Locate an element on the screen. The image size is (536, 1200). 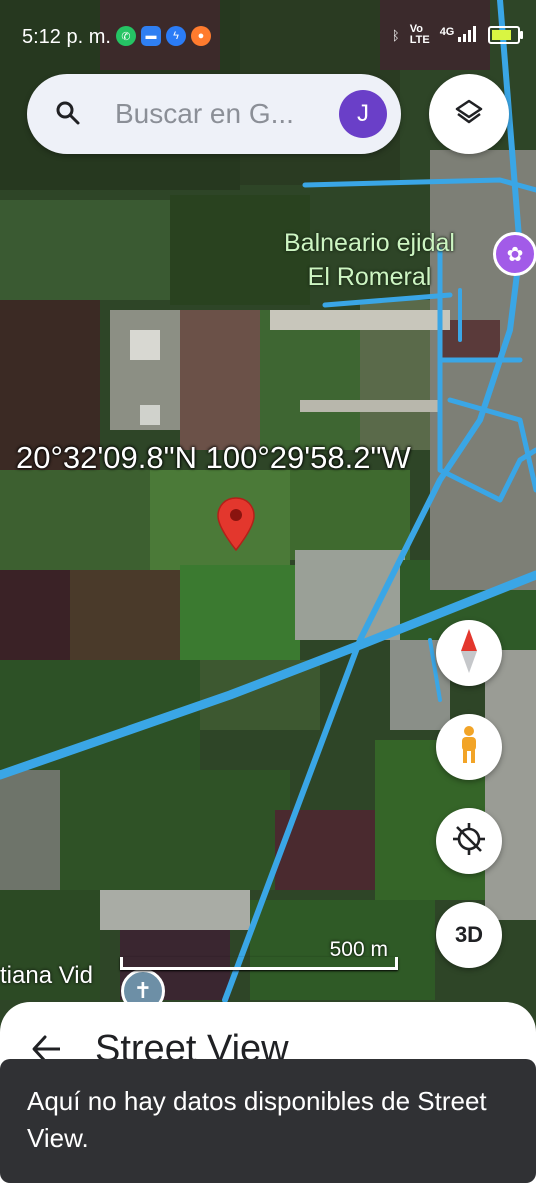
notification-icons: ✆ ▬ ϟ ● is located at coordinates (163, 36).